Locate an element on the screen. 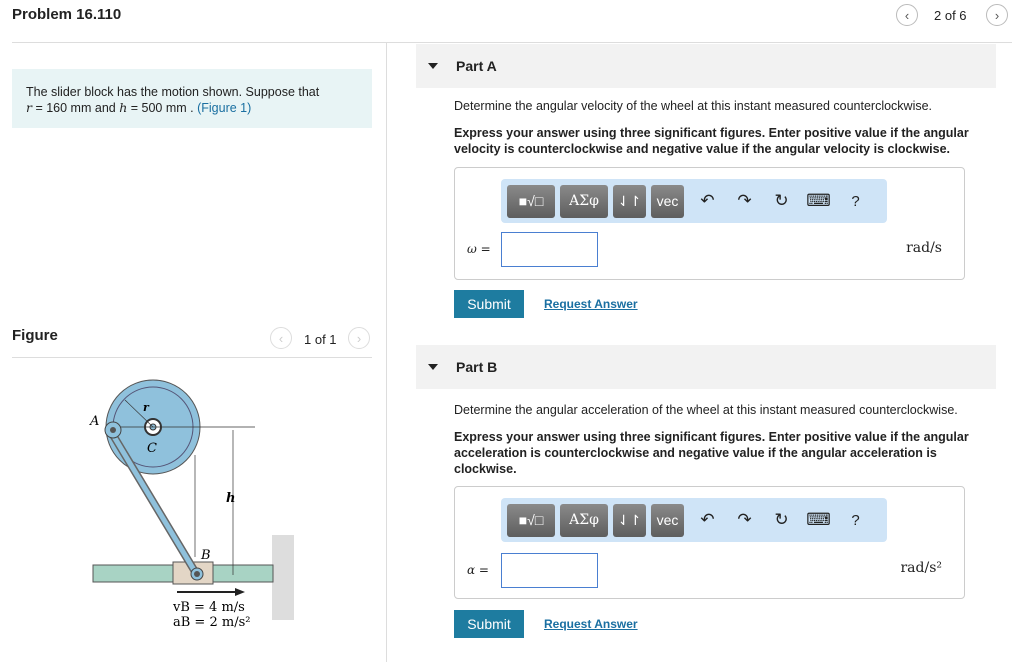 Image resolution: width=1024 pixels, height=662 pixels. unit-label: rad/s² is located at coordinates (921, 568).